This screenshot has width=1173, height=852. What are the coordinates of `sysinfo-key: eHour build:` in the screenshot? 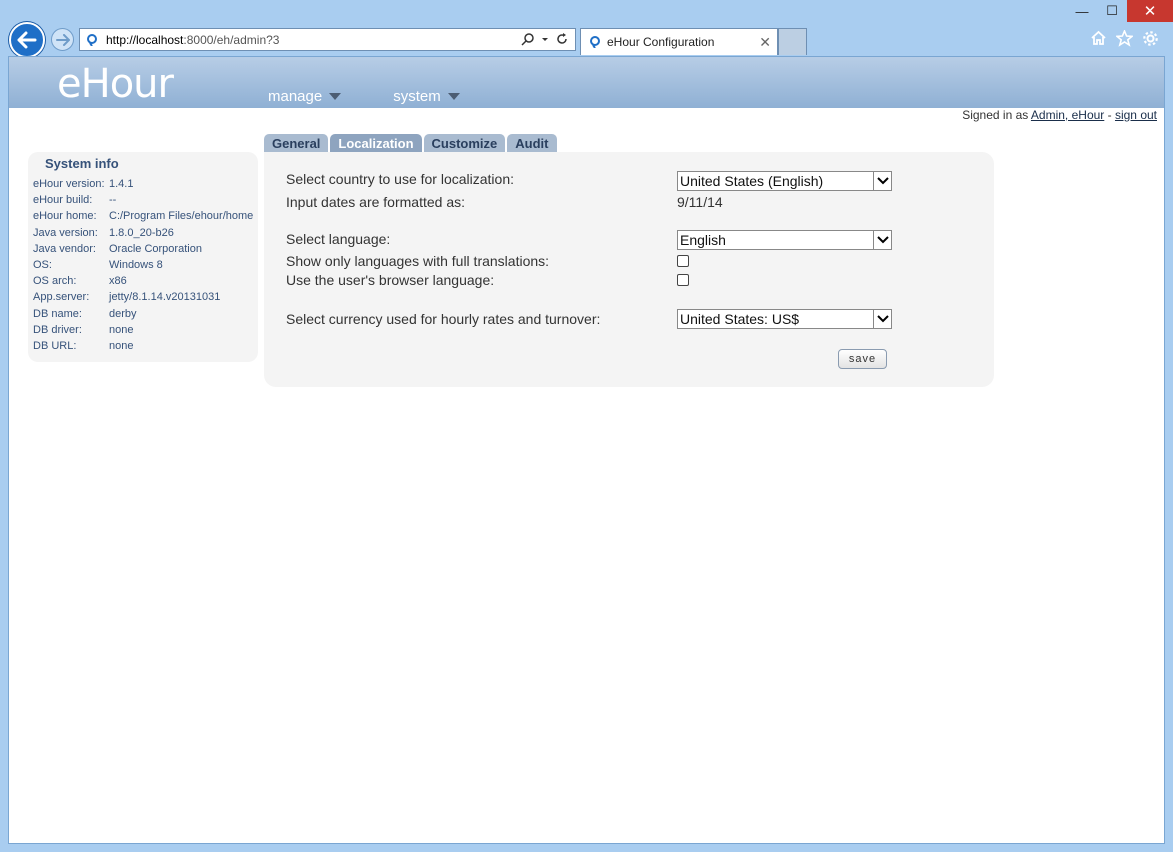 It's located at (63, 200).